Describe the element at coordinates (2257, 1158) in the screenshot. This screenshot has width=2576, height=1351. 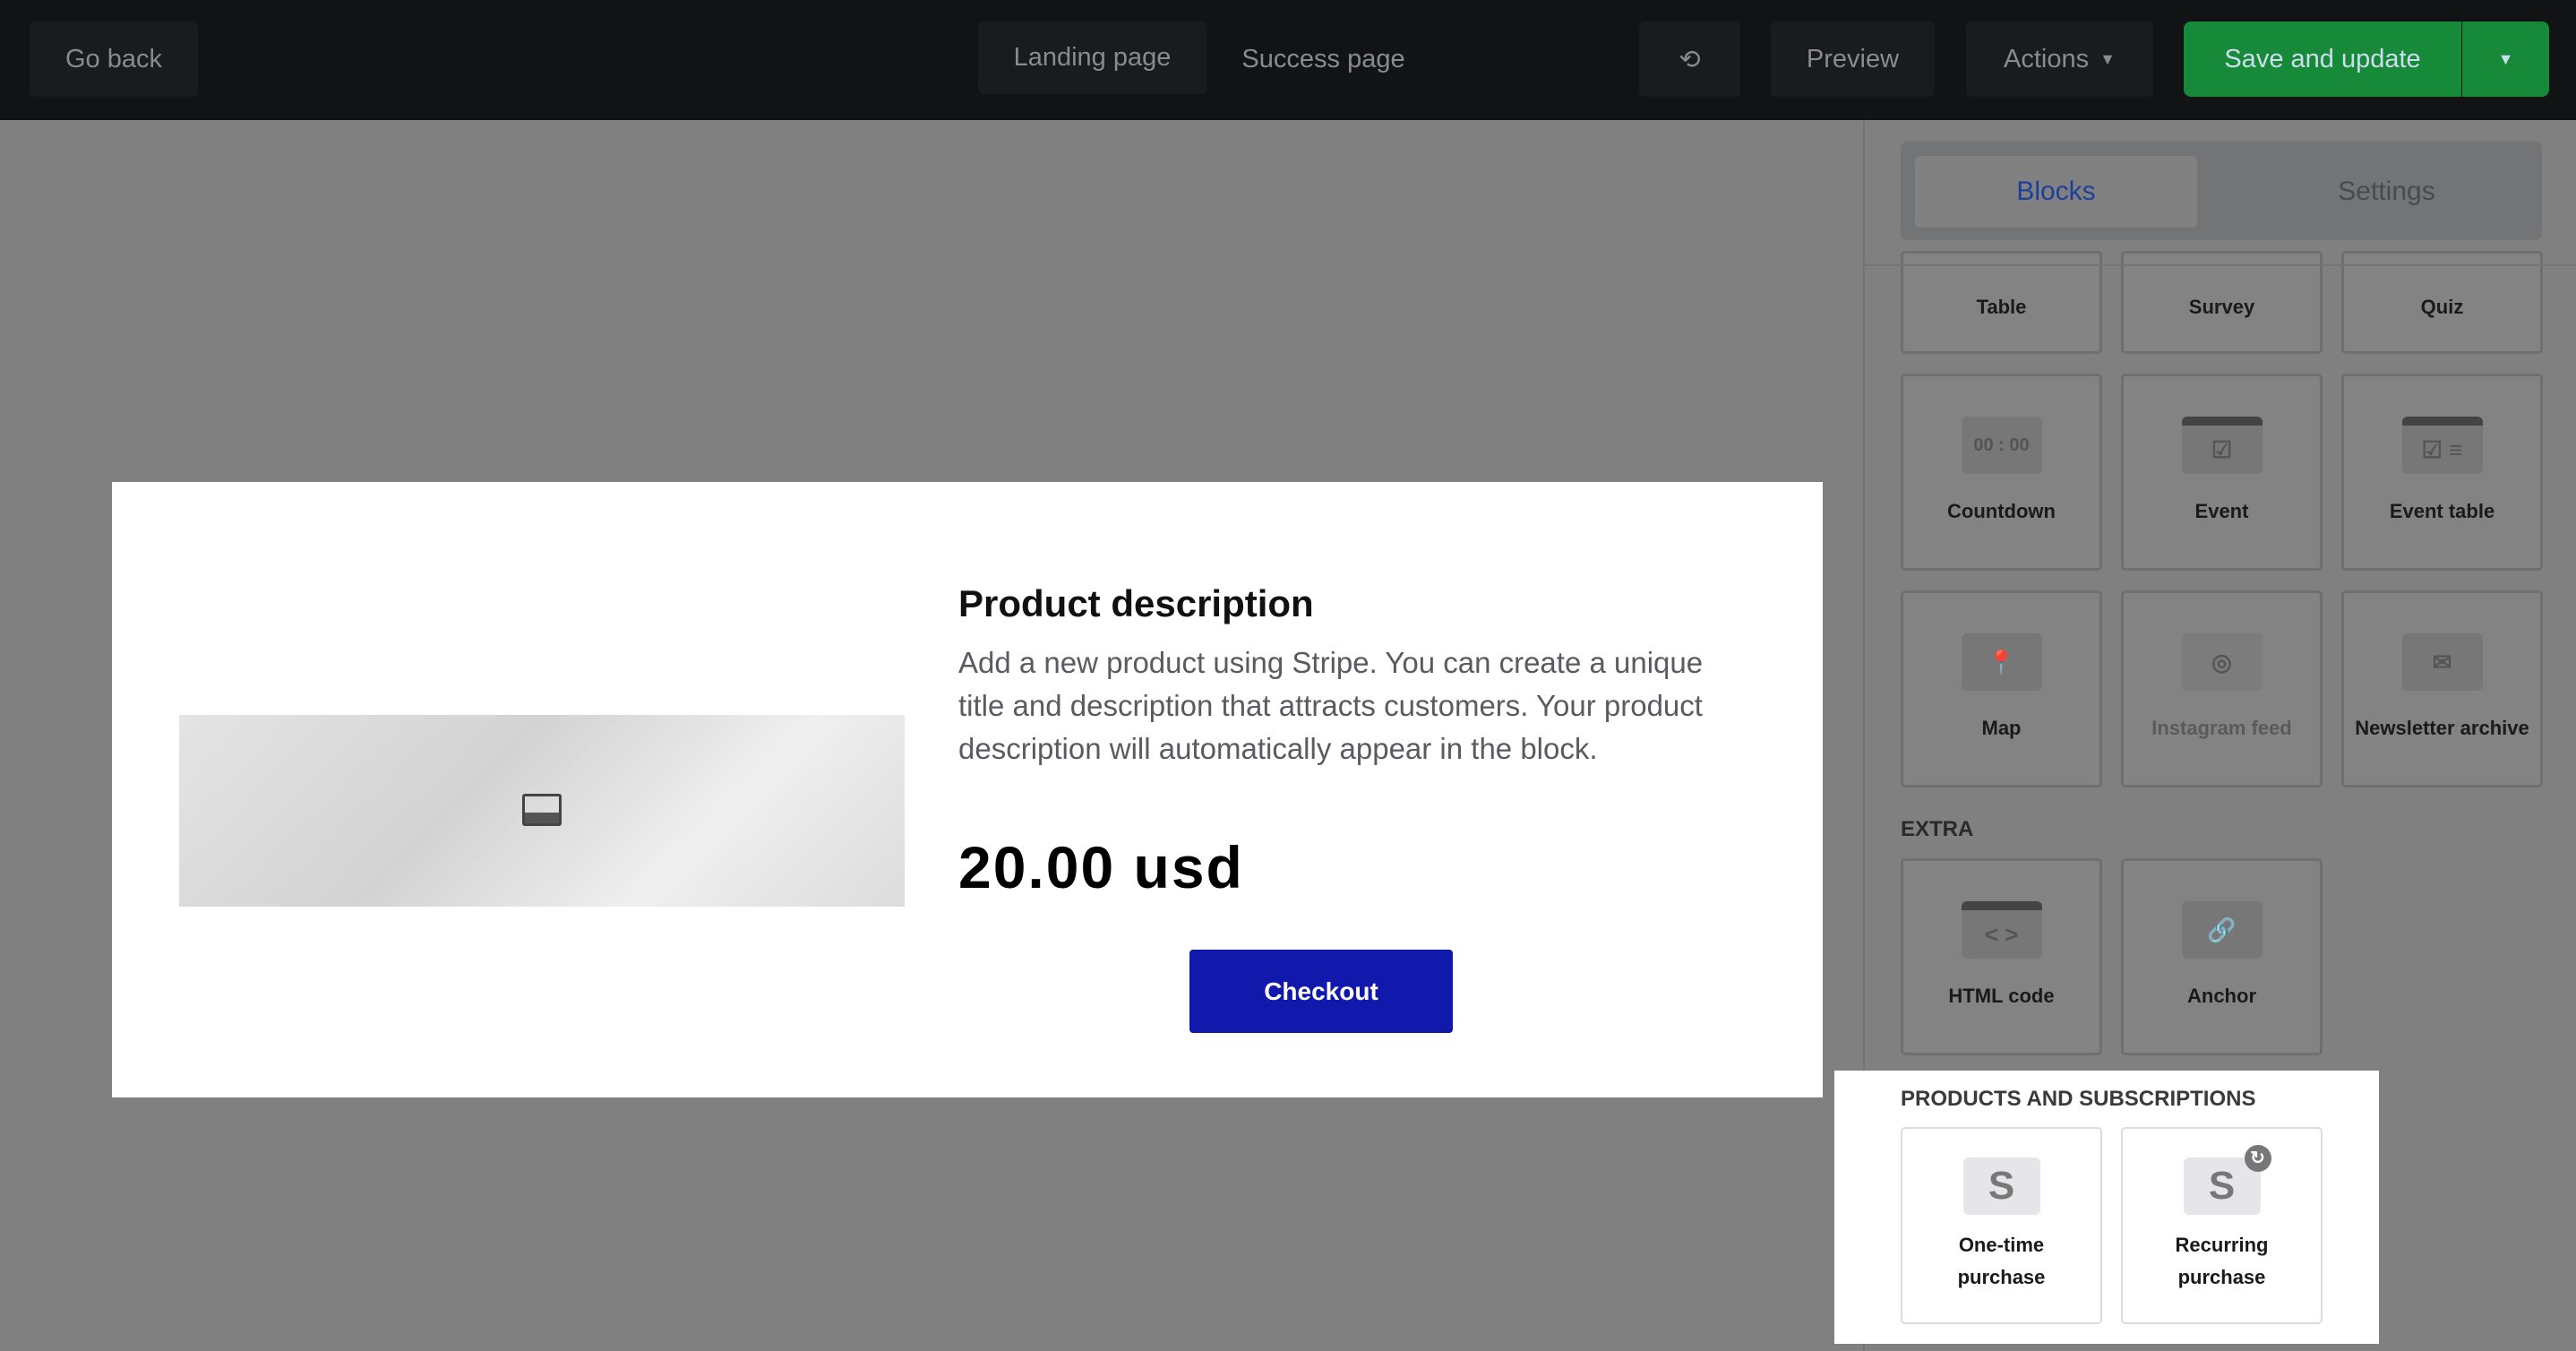
I see `refresh-icon: ↻` at that location.